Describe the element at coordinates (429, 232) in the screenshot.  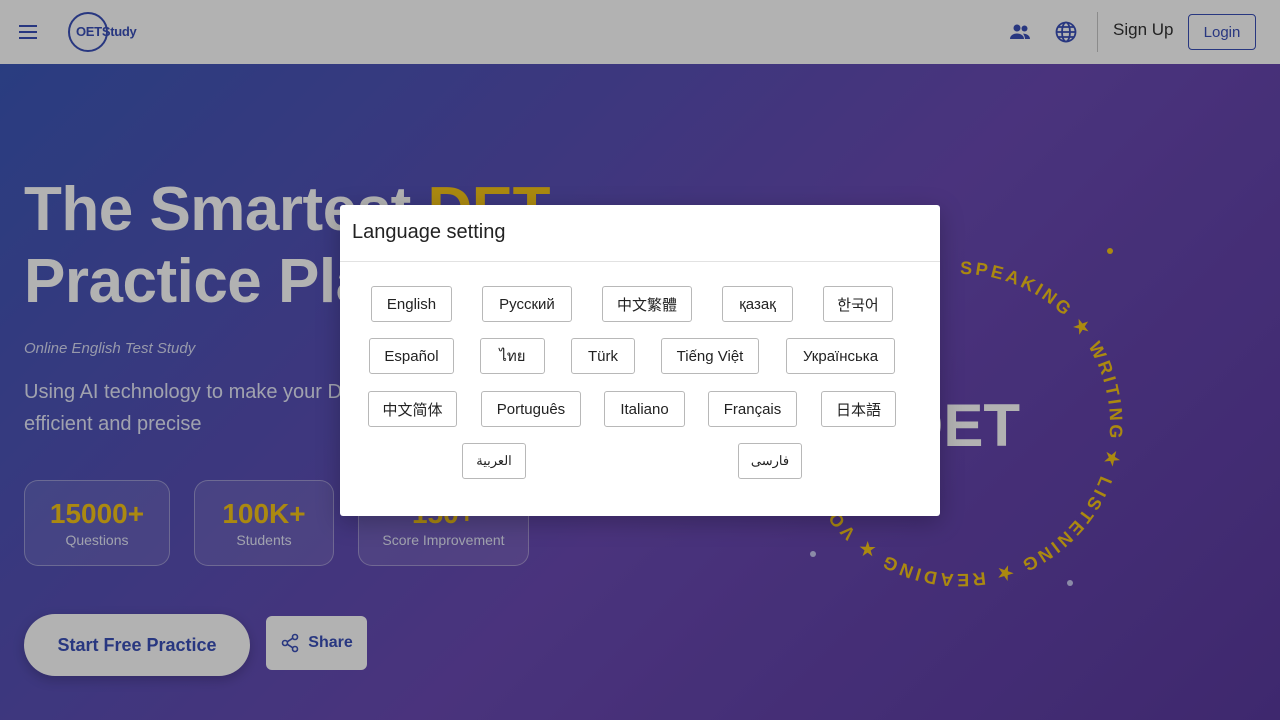
I see `dialog-title: Language setting` at that location.